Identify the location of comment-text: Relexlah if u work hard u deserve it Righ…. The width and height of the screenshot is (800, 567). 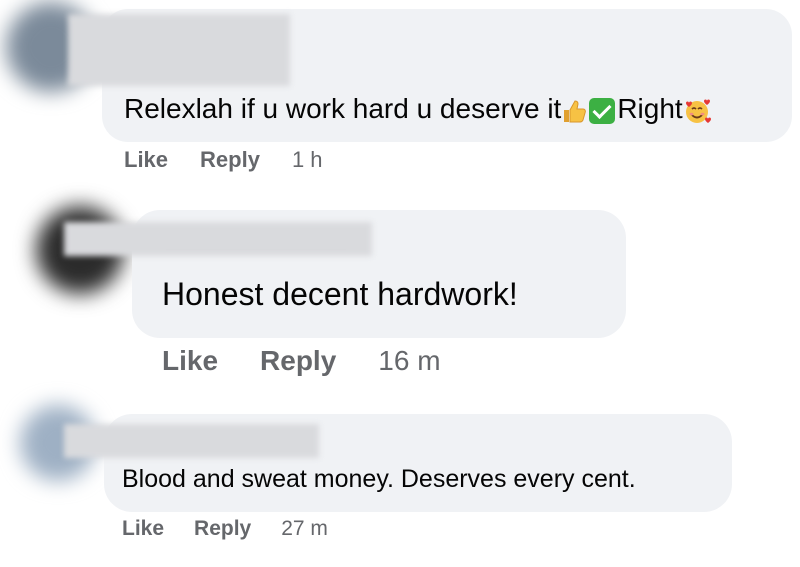
(417, 109).